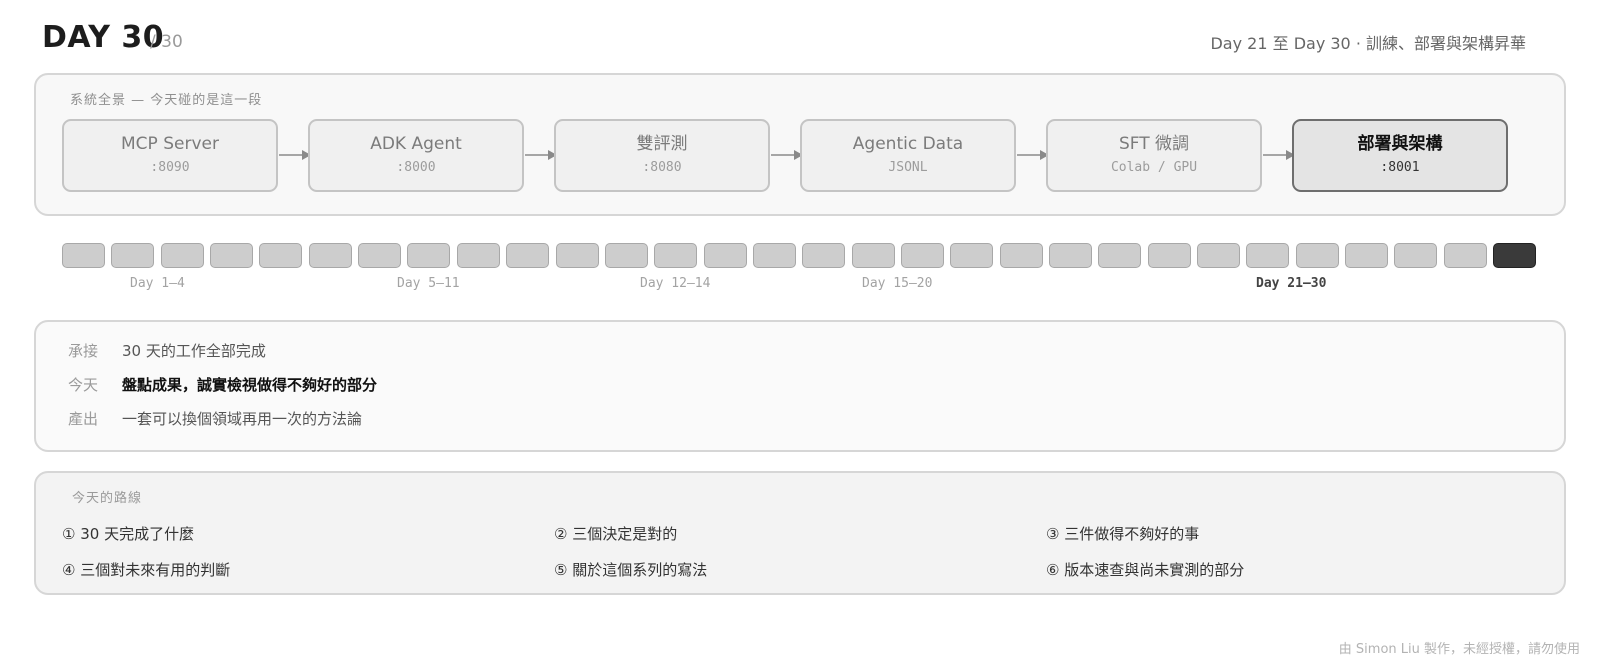  What do you see at coordinates (1400, 167) in the screenshot?
I see `stage-port: :8001` at bounding box center [1400, 167].